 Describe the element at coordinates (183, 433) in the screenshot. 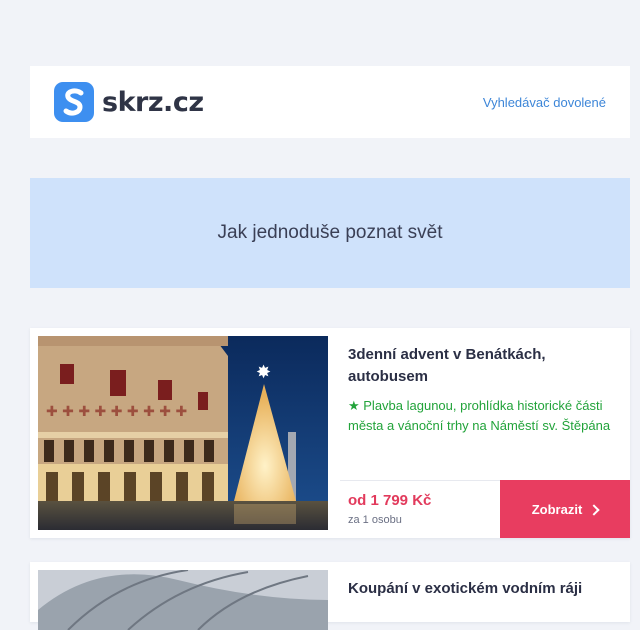

I see `venice-advent-photo: ✚ ✚ ✚ ✚ ✚ ✚ ✚ ✚ ✚ ✸` at that location.